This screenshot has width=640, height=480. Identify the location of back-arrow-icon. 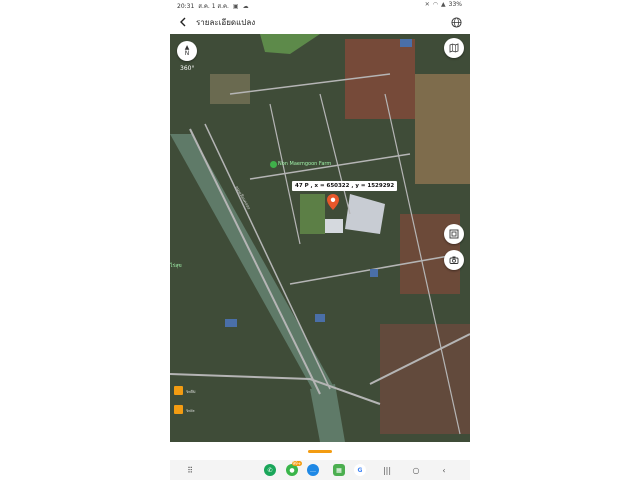
(183, 22).